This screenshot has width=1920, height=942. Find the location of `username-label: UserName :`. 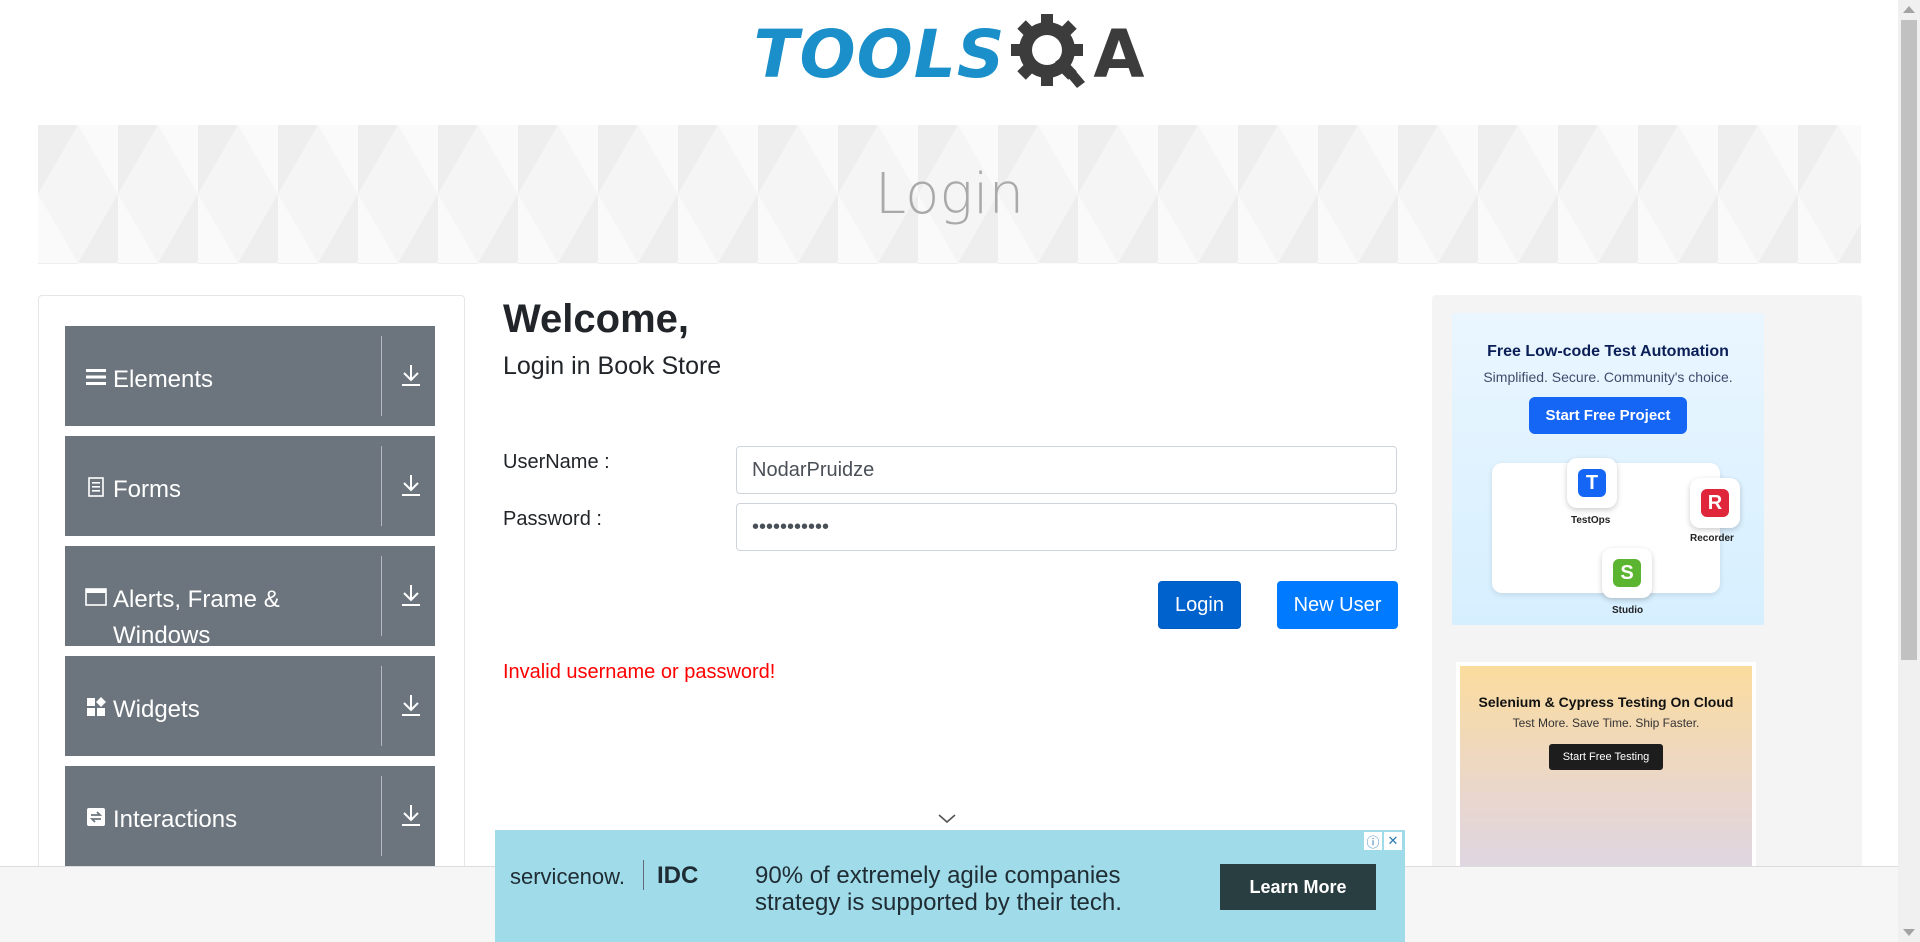

username-label: UserName : is located at coordinates (556, 462).